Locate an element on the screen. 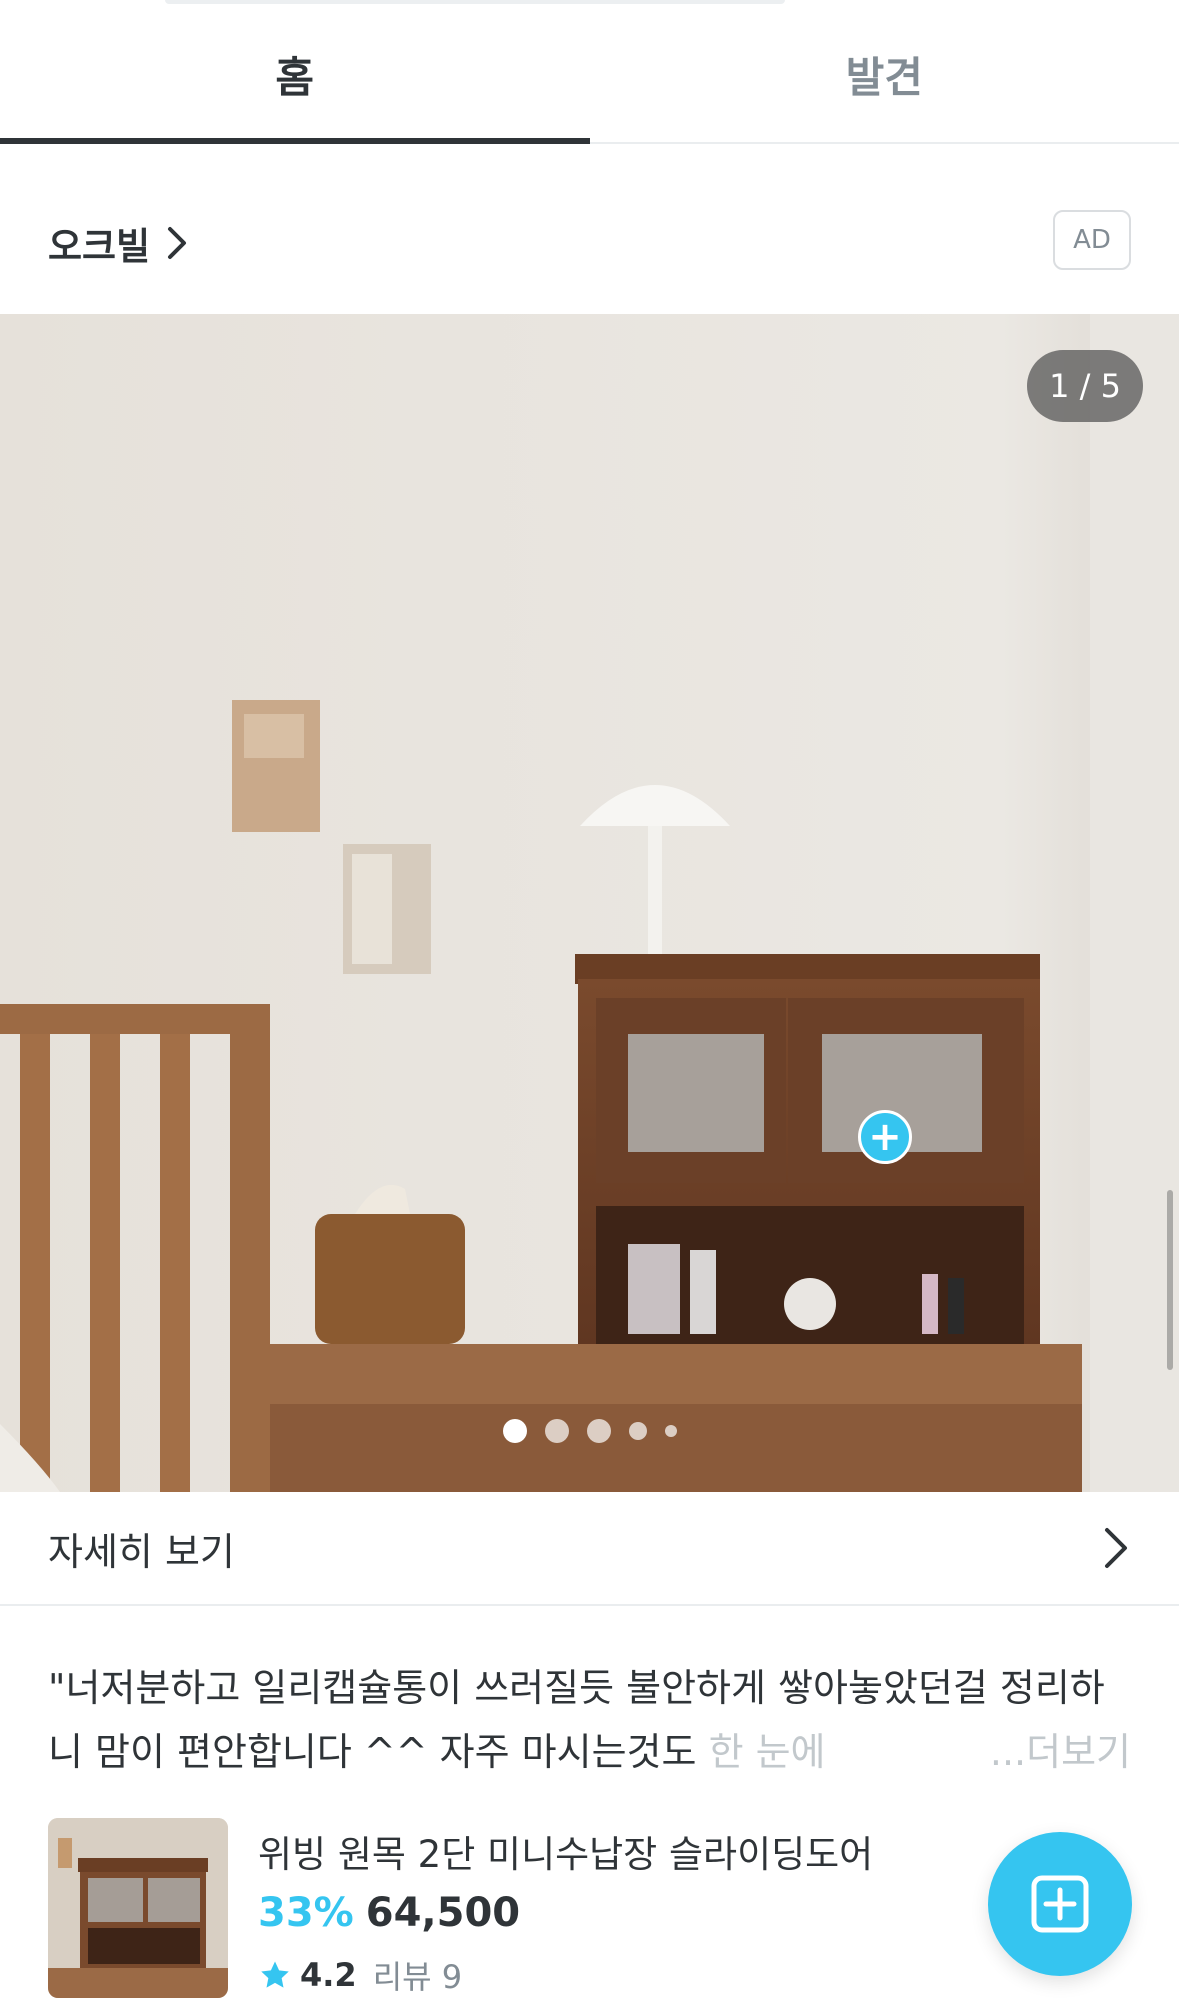  rating-value: 4.2 is located at coordinates (328, 1975).